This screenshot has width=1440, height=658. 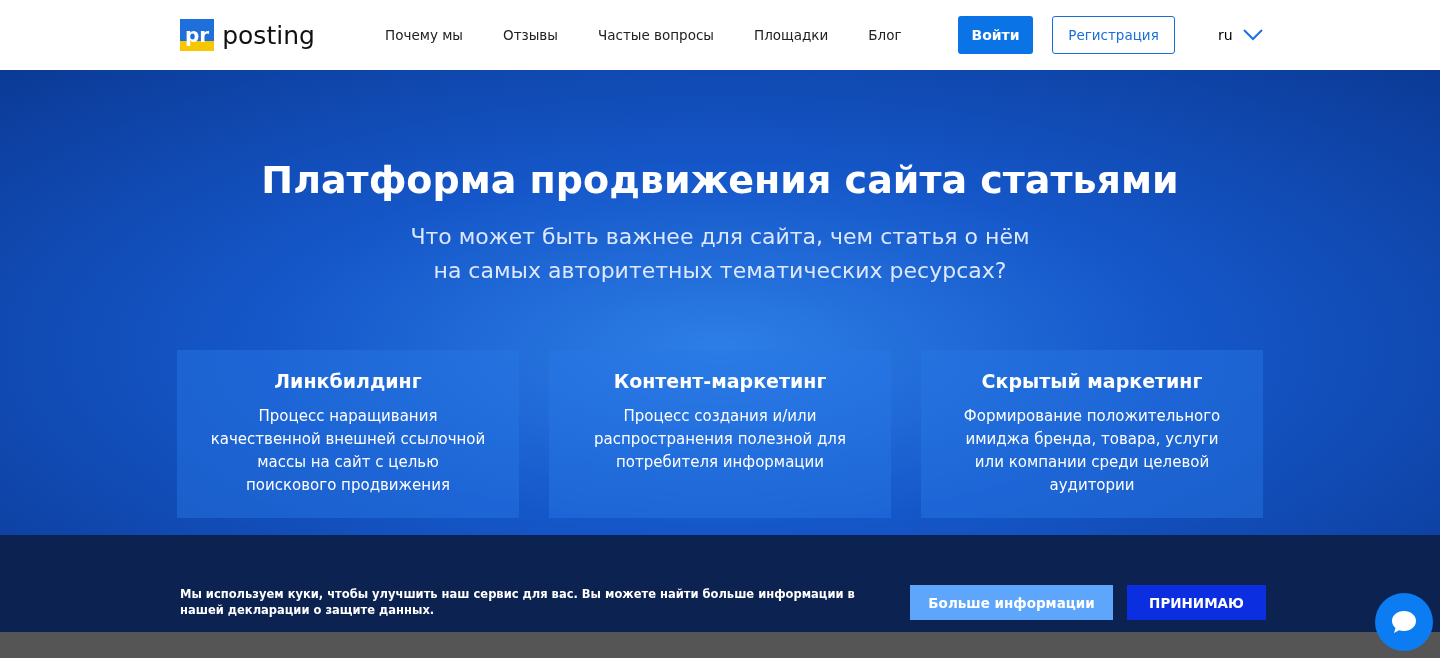 I want to click on logo-mark: pr, so click(x=197, y=35).